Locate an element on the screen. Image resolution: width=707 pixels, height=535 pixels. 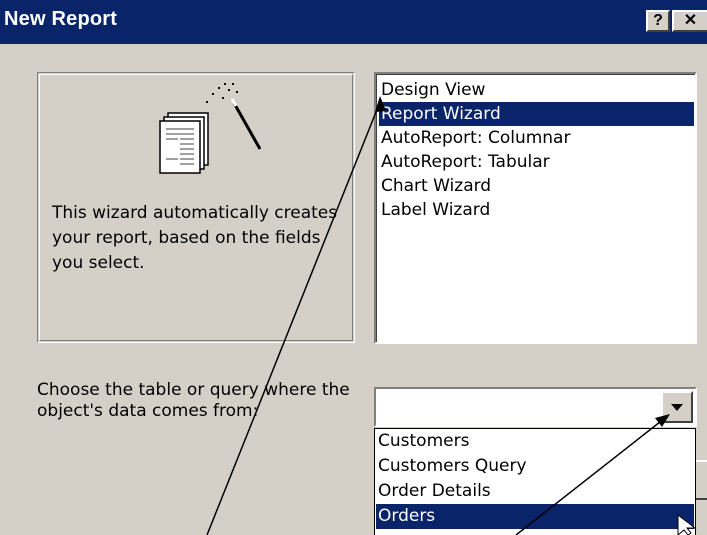
help-button: ? is located at coordinates (658, 21).